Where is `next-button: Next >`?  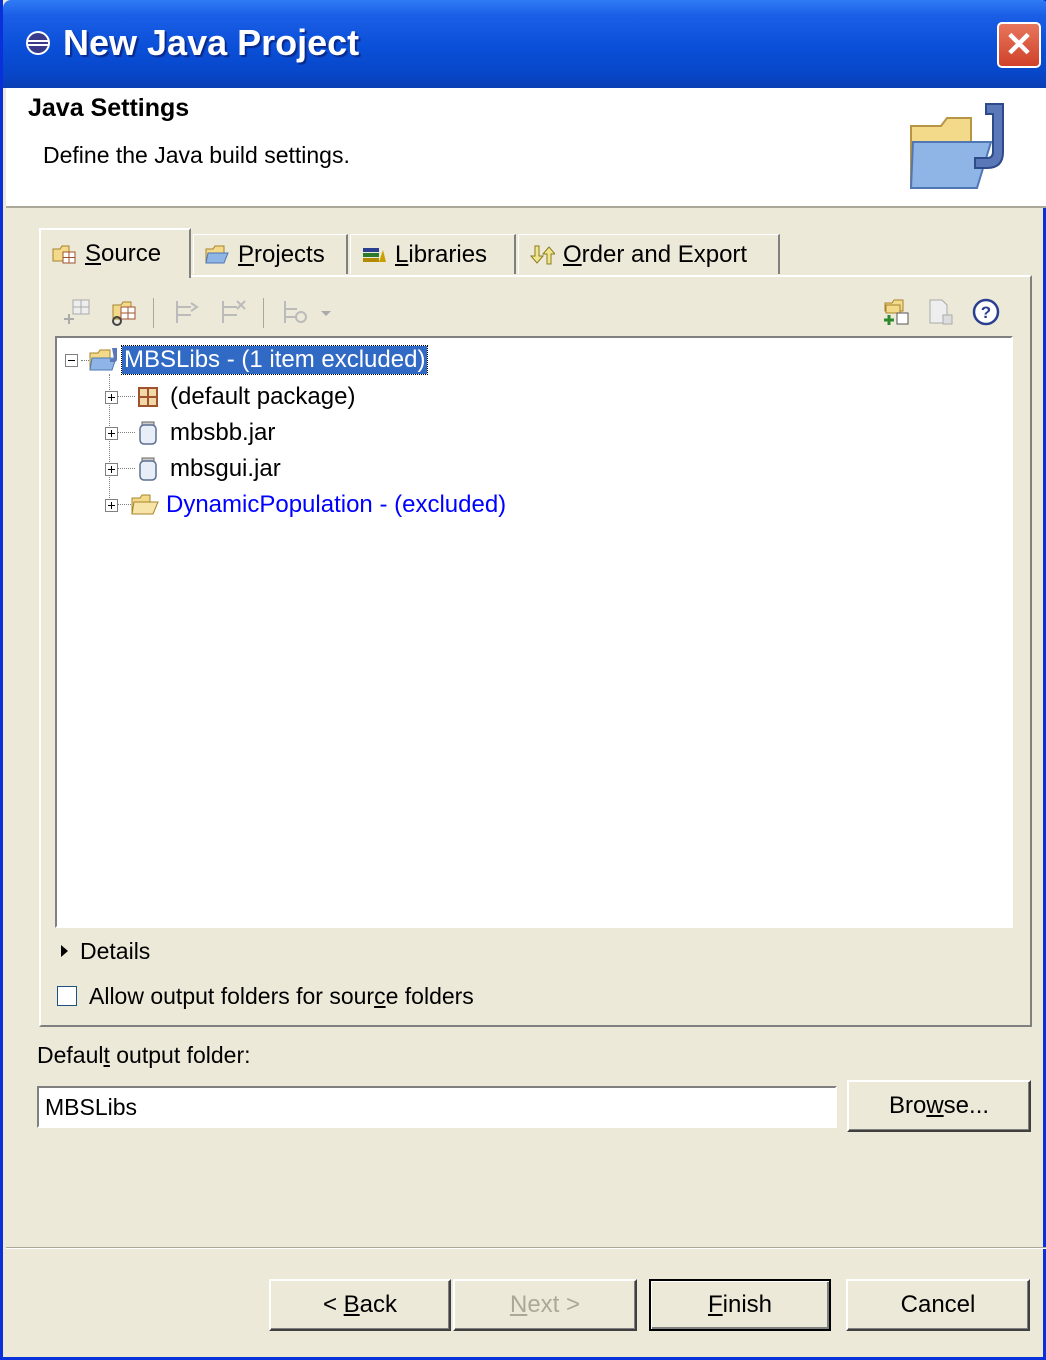
next-button: Next > is located at coordinates (545, 1305).